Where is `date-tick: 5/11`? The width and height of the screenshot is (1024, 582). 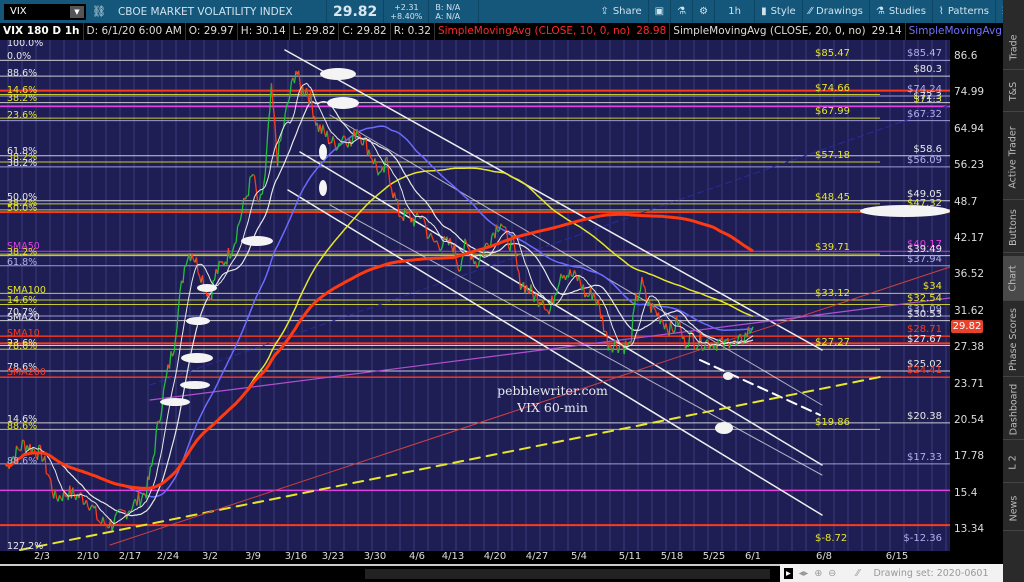
date-tick: 5/11 is located at coordinates (630, 556).